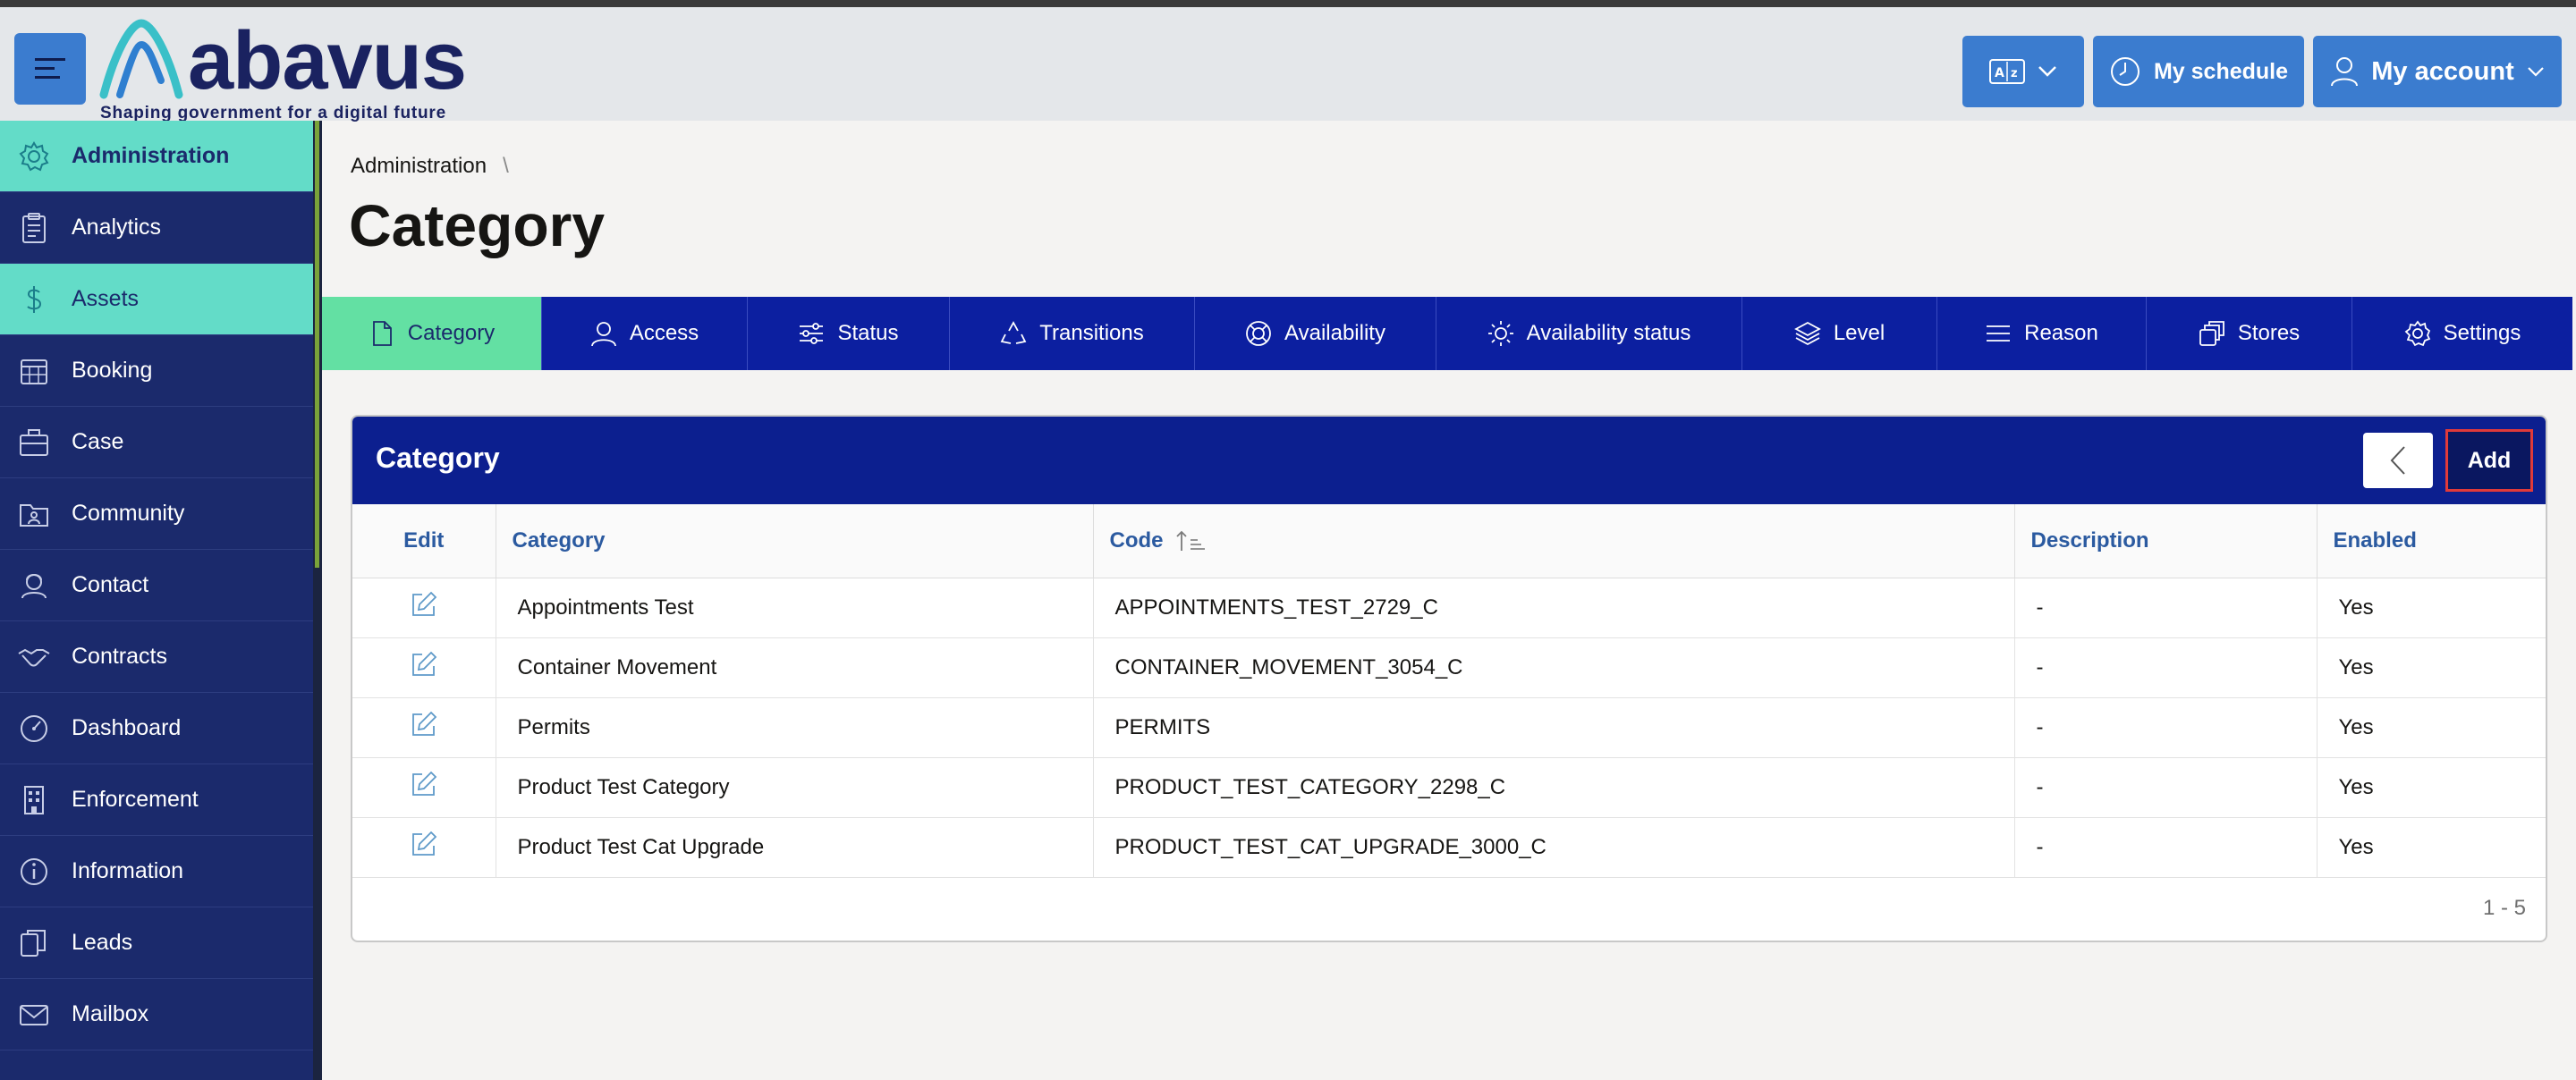 The image size is (2576, 1080). What do you see at coordinates (128, 870) in the screenshot?
I see `sidebar-item-label: Information` at bounding box center [128, 870].